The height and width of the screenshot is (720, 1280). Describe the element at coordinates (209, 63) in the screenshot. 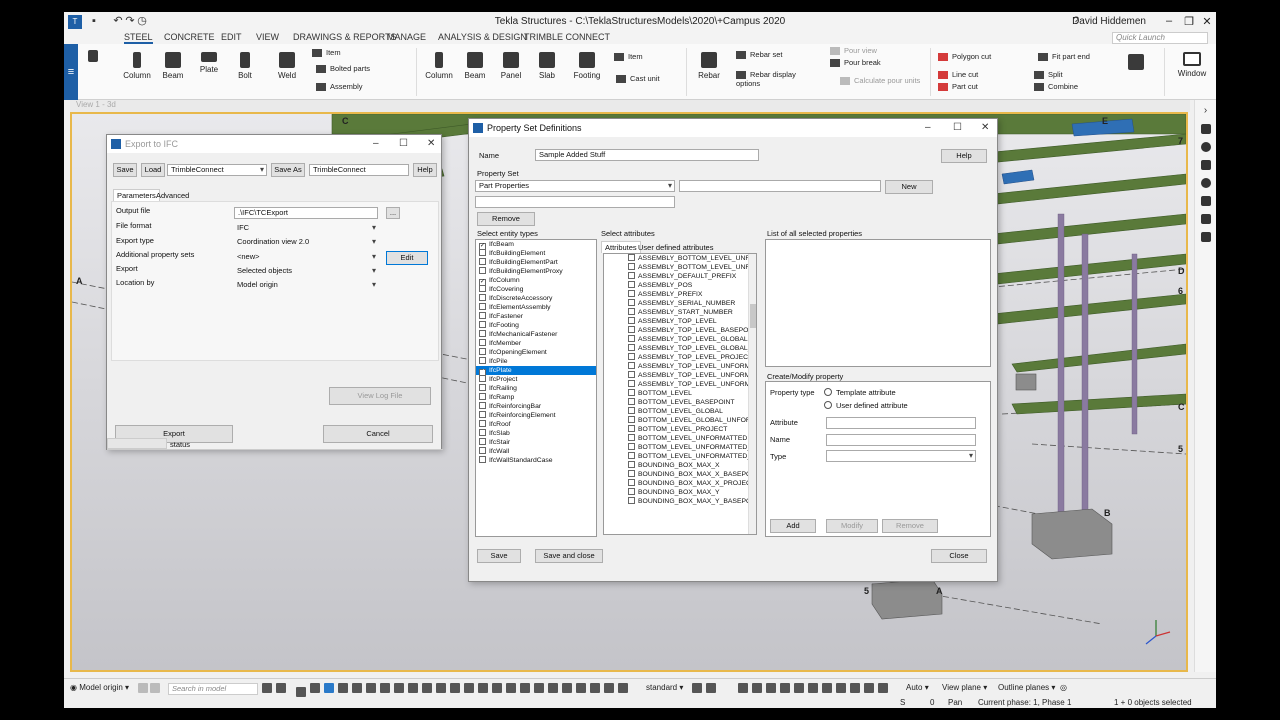

I see `steel-plate-button: Plate` at that location.